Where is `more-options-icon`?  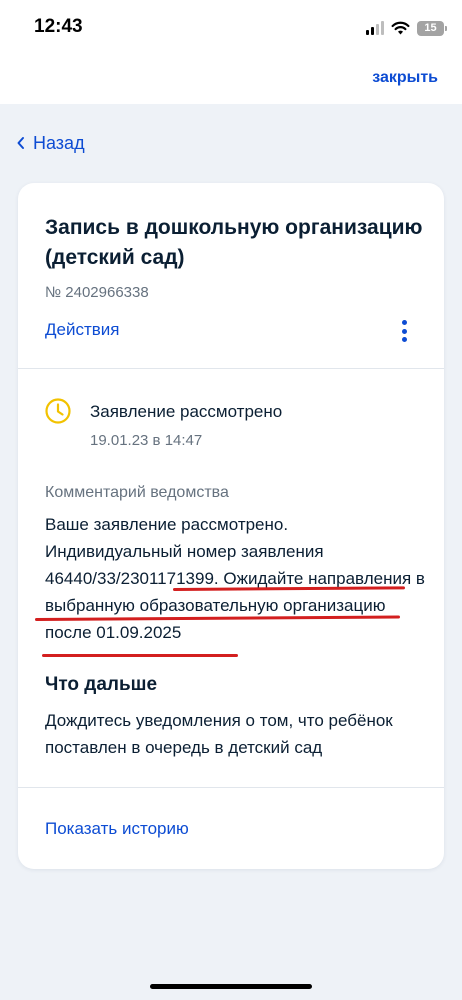 more-options-icon is located at coordinates (404, 331).